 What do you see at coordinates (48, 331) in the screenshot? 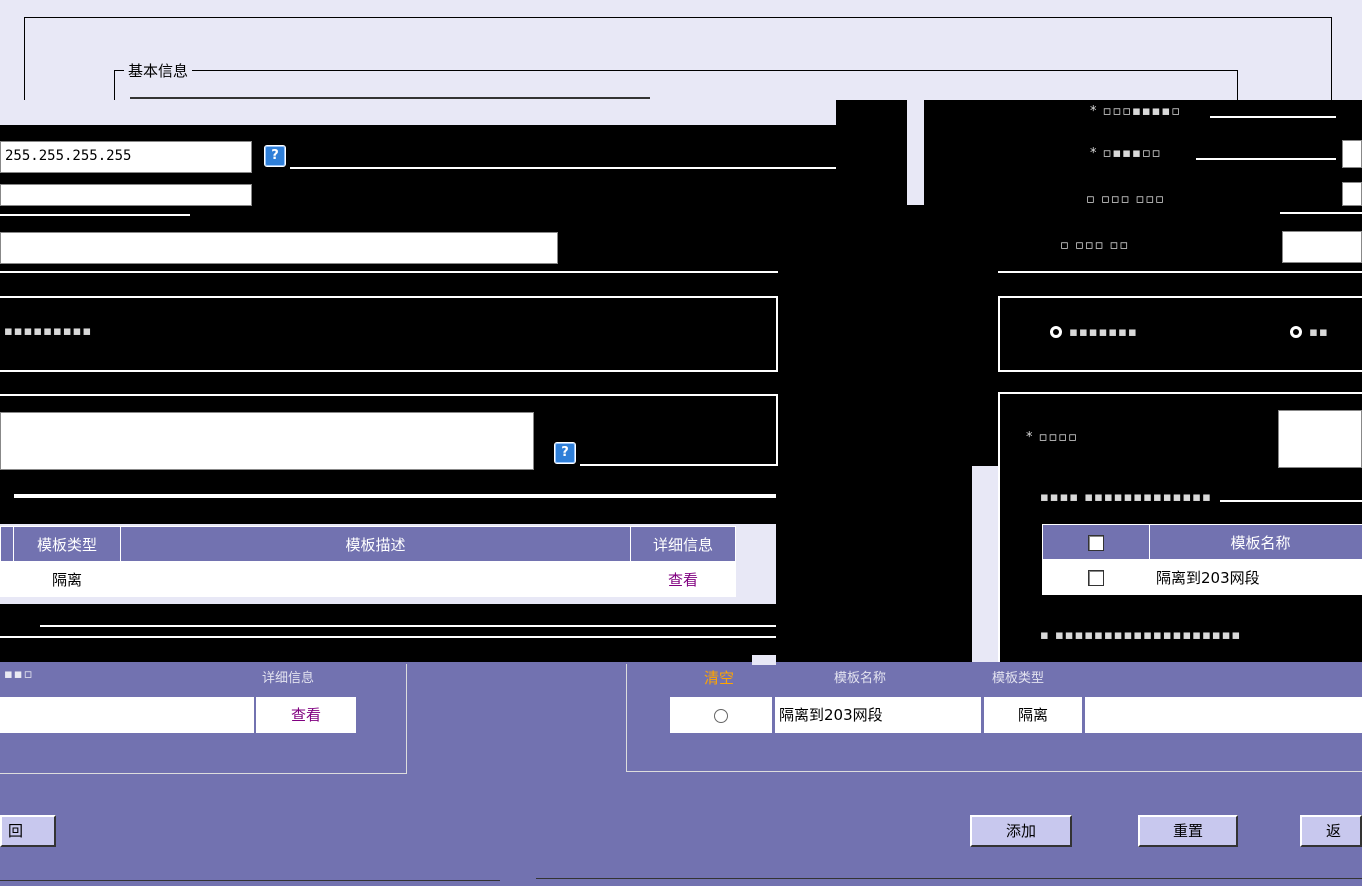
I see `radio-label-left: ▪▪▪▪▪▪▪▪▪` at bounding box center [48, 331].